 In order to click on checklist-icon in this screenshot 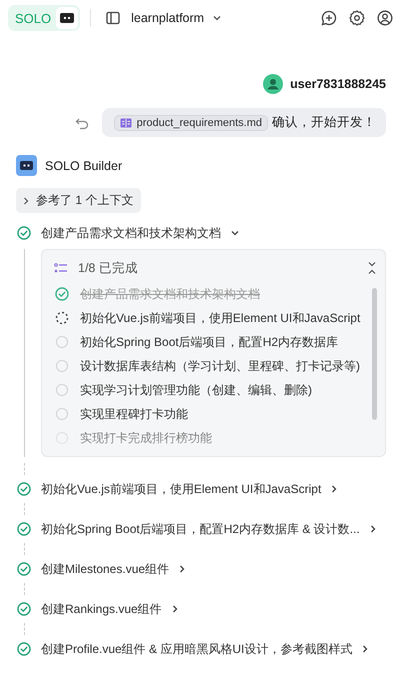, I will do `click(61, 268)`.